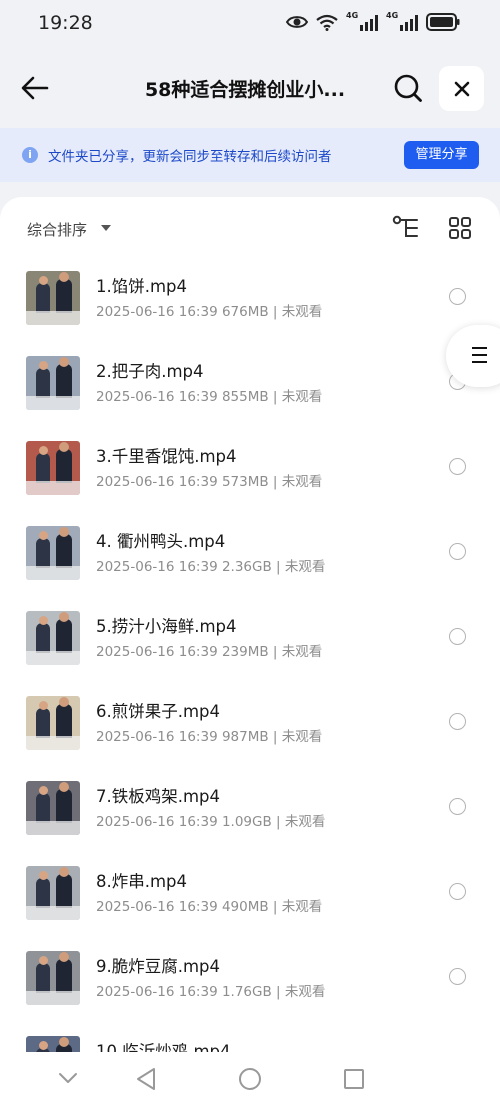 The width and height of the screenshot is (500, 1107). Describe the element at coordinates (209, 397) in the screenshot. I see `file-meta: 2025-06-16 16:39 855MB | 未观看` at that location.